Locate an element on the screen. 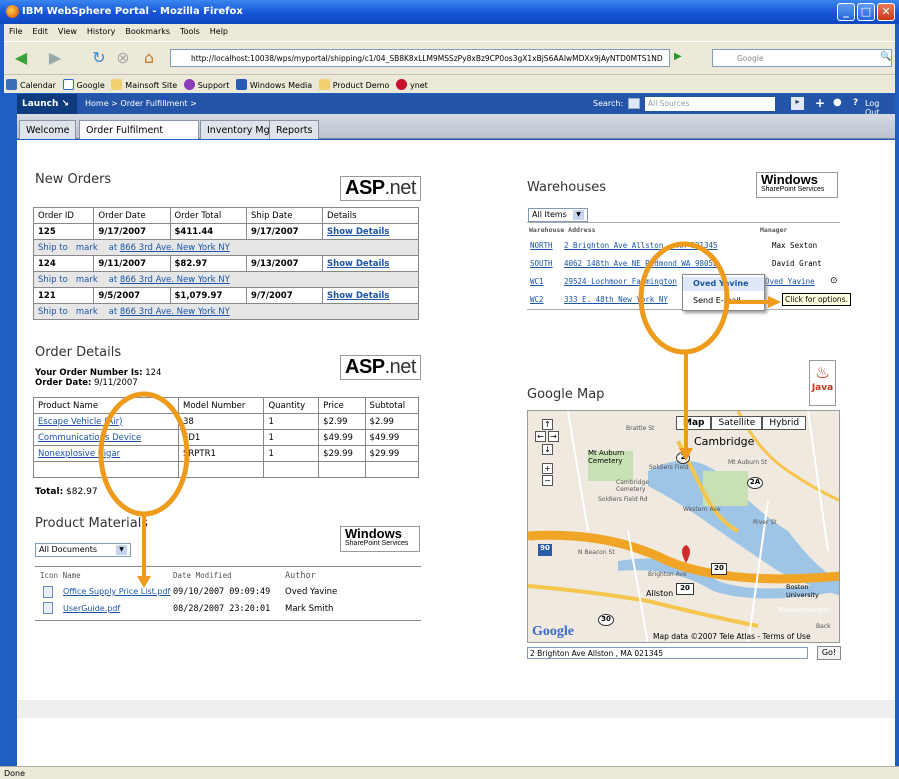 This screenshot has height=779, width=899. page-footer-area is located at coordinates (456, 733).